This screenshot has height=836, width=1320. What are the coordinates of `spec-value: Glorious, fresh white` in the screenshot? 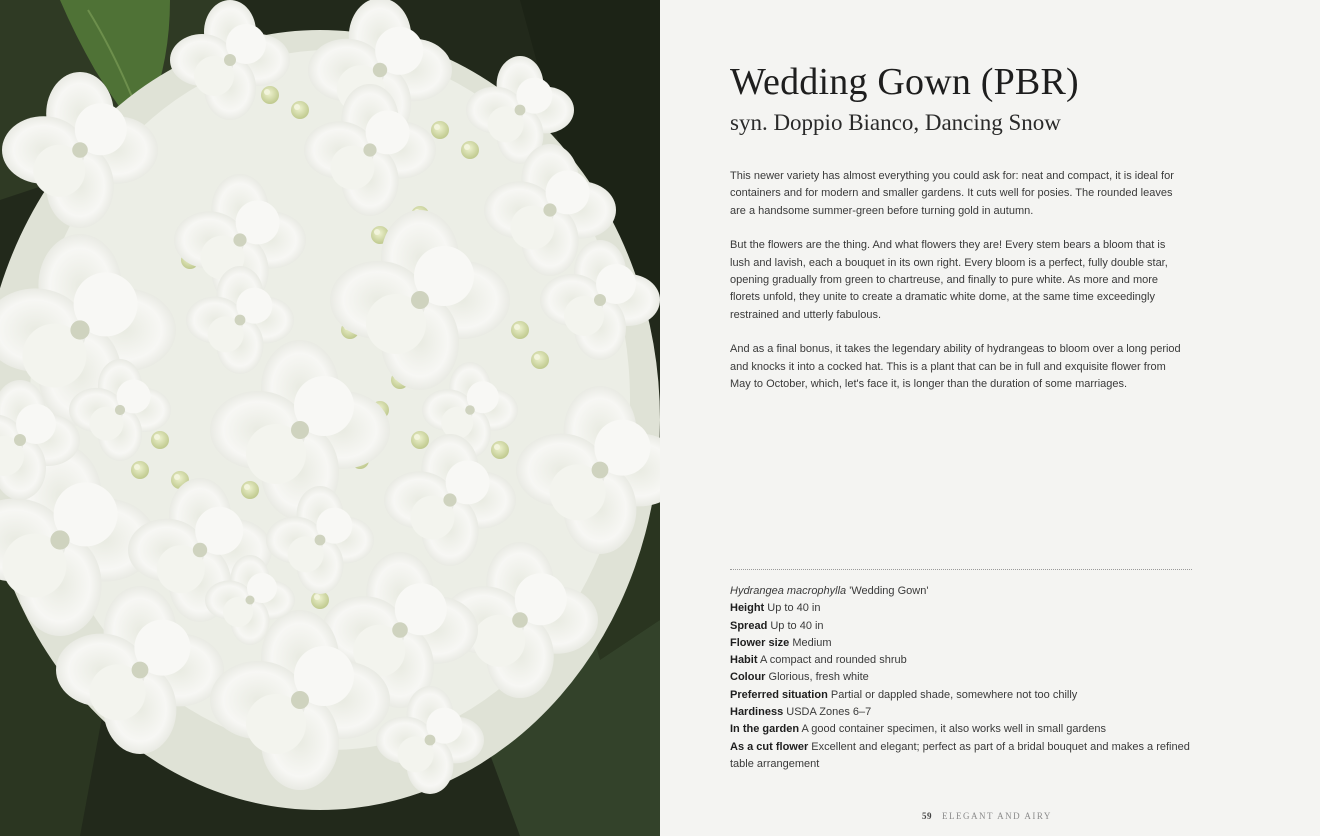 It's located at (817, 677).